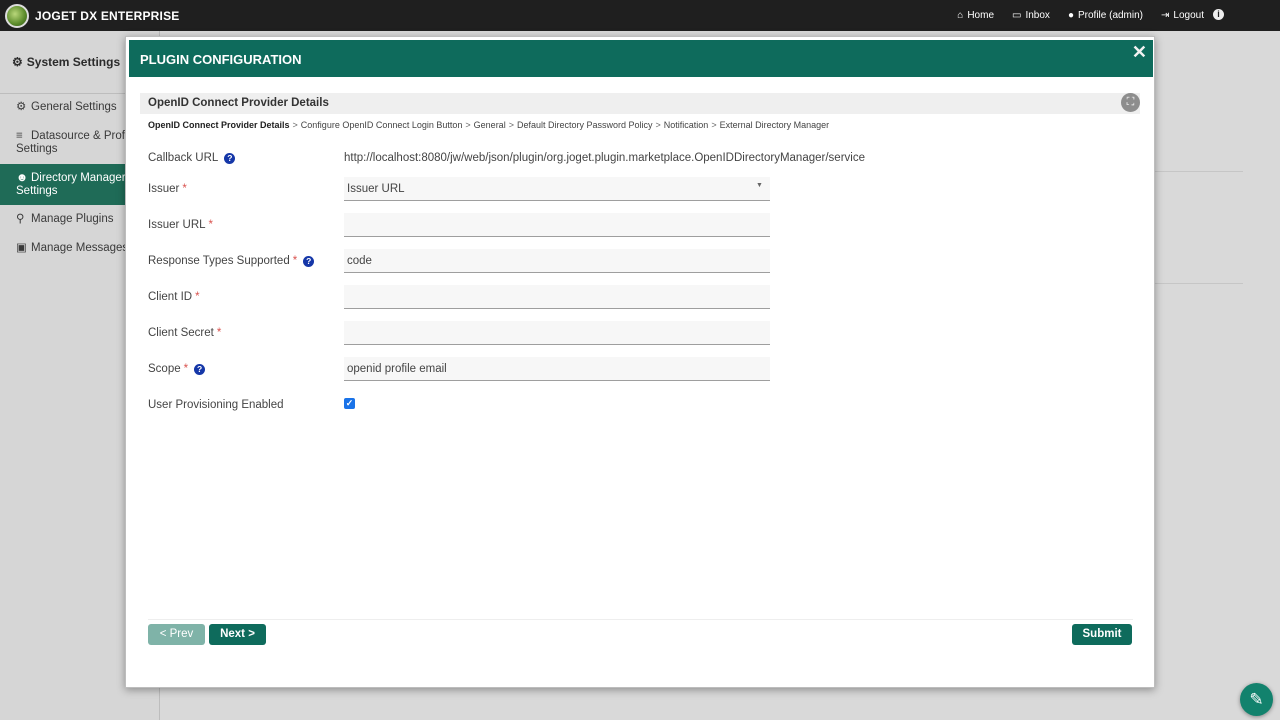 The width and height of the screenshot is (1280, 720). Describe the element at coordinates (585, 125) in the screenshot. I see `breadcrumb-password-policy: Default Directory Password Policy` at that location.